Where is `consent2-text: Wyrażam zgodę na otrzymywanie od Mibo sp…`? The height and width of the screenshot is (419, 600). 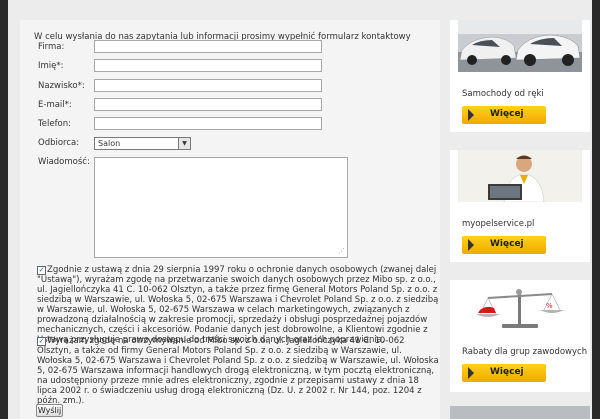 consent2-text: Wyrażam zgodę na otrzymywanie od Mibo sp… is located at coordinates (238, 371).